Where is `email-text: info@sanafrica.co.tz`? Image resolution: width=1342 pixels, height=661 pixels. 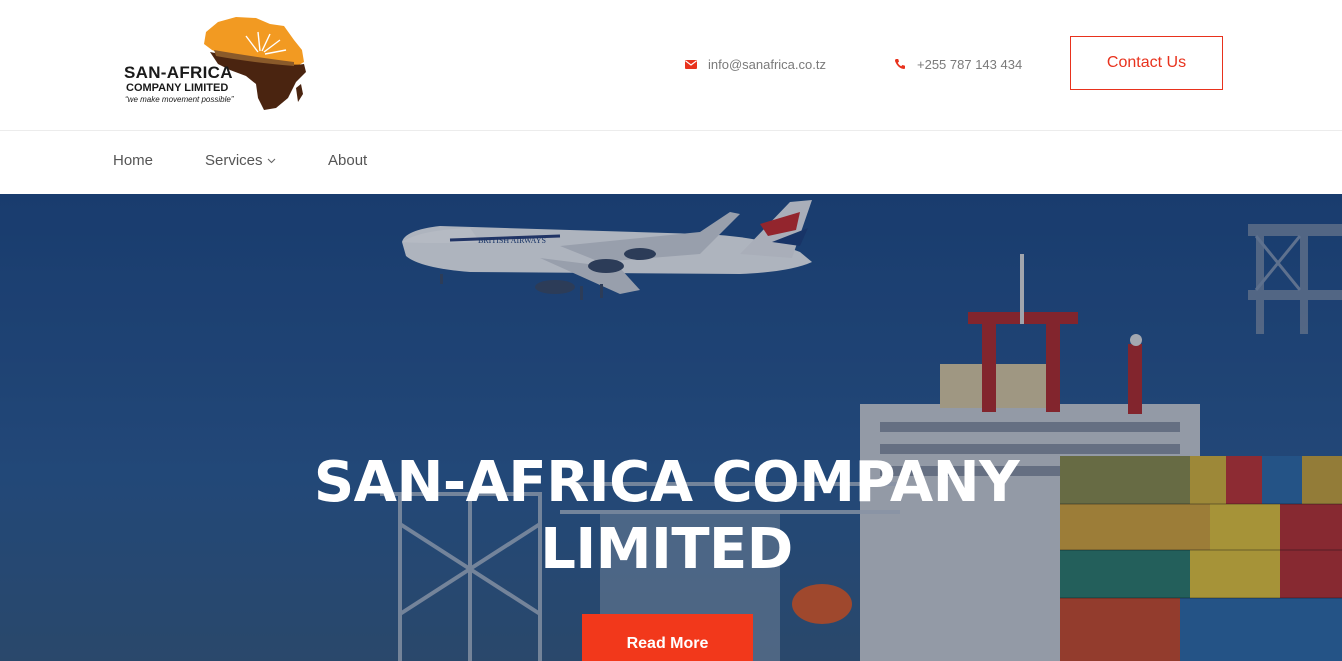 email-text: info@sanafrica.co.tz is located at coordinates (767, 64).